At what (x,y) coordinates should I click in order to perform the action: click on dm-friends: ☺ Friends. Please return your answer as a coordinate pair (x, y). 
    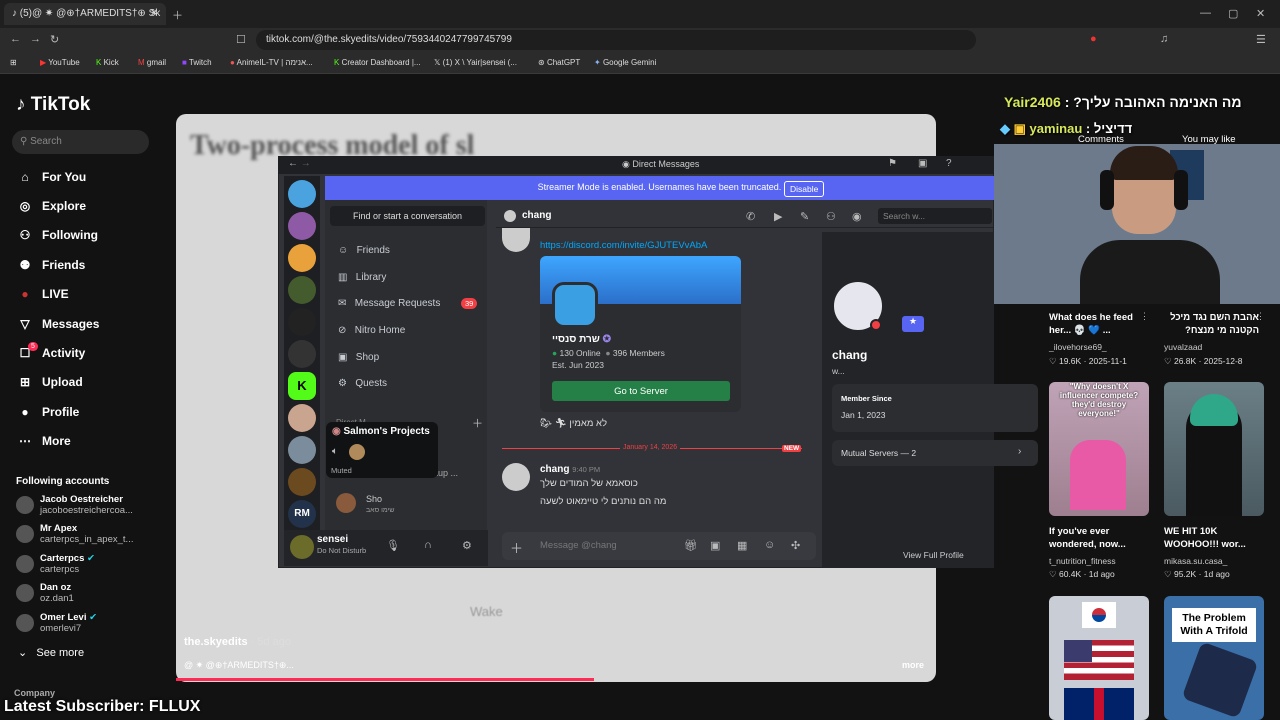
    Looking at the image, I should click on (364, 250).